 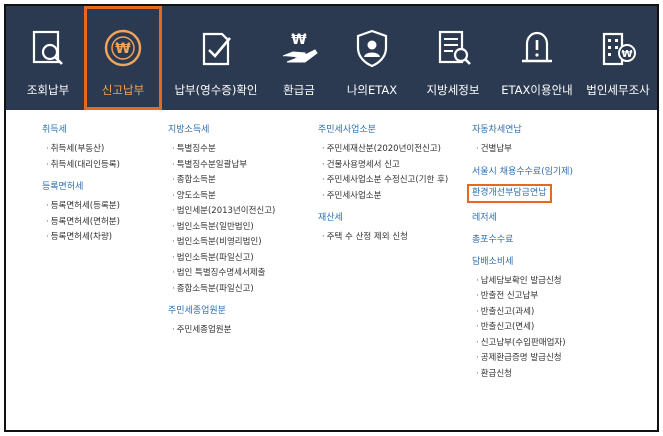 I want to click on nav-label: 지방세정보, so click(x=453, y=90).